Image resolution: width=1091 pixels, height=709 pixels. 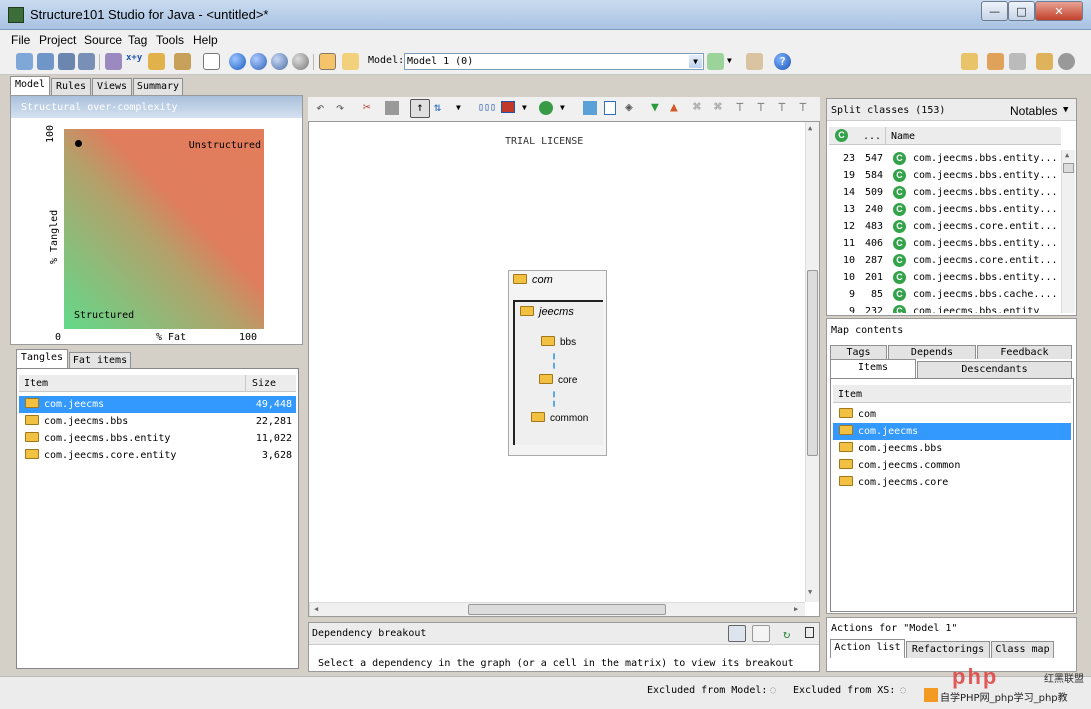 What do you see at coordinates (867, 648) in the screenshot?
I see `tab-action-list: Action list` at bounding box center [867, 648].